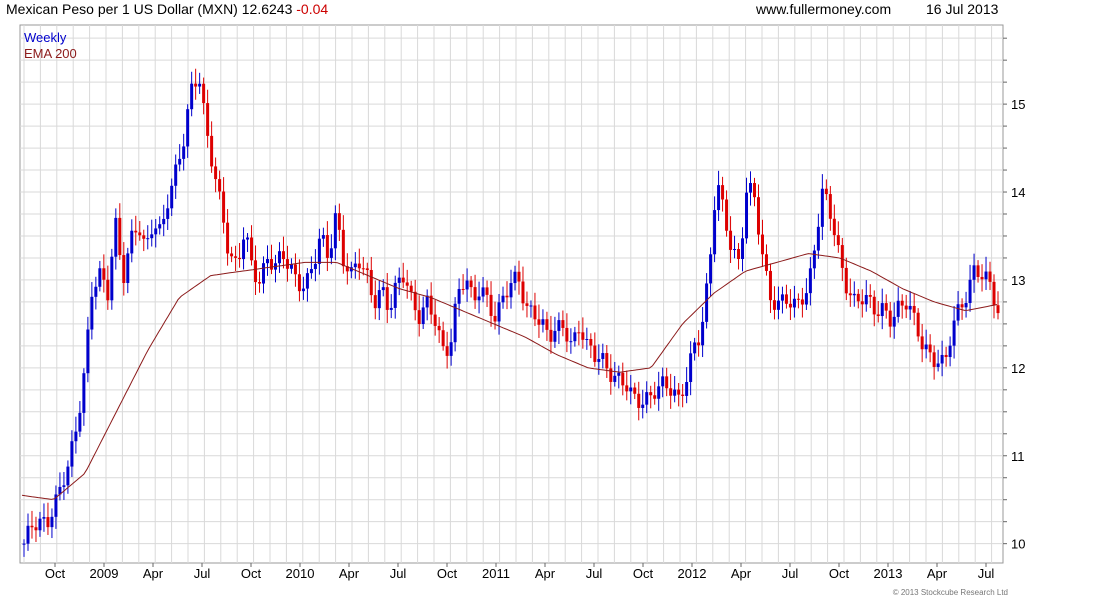 Image resolution: width=1100 pixels, height=600 pixels. I want to click on legend-ema: EMA 200, so click(50, 53).